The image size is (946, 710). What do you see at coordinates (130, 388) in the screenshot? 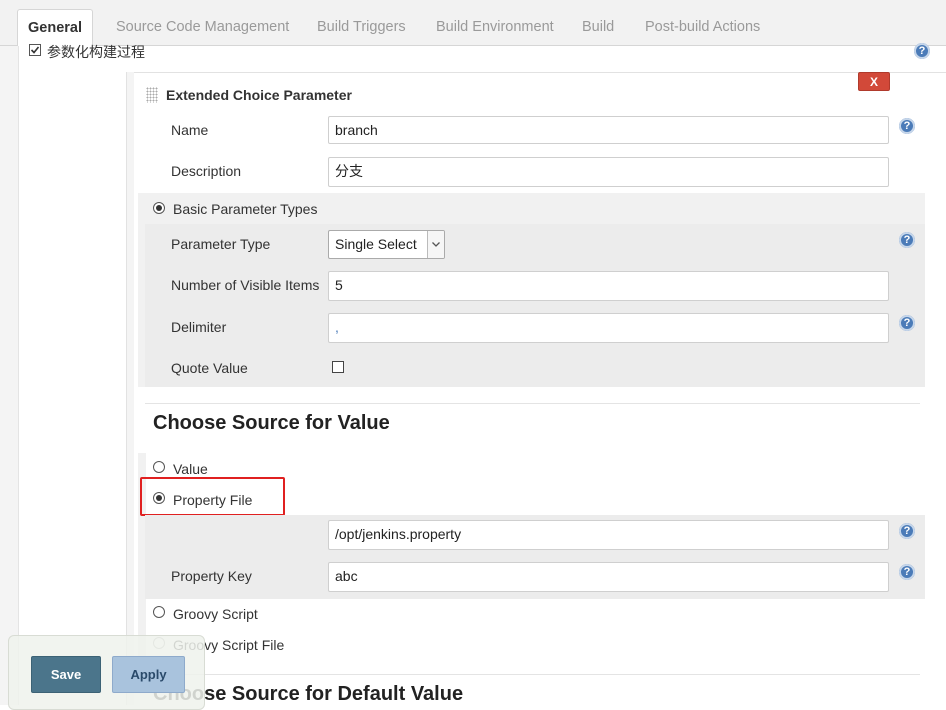
I see `inner-gutter` at bounding box center [130, 388].